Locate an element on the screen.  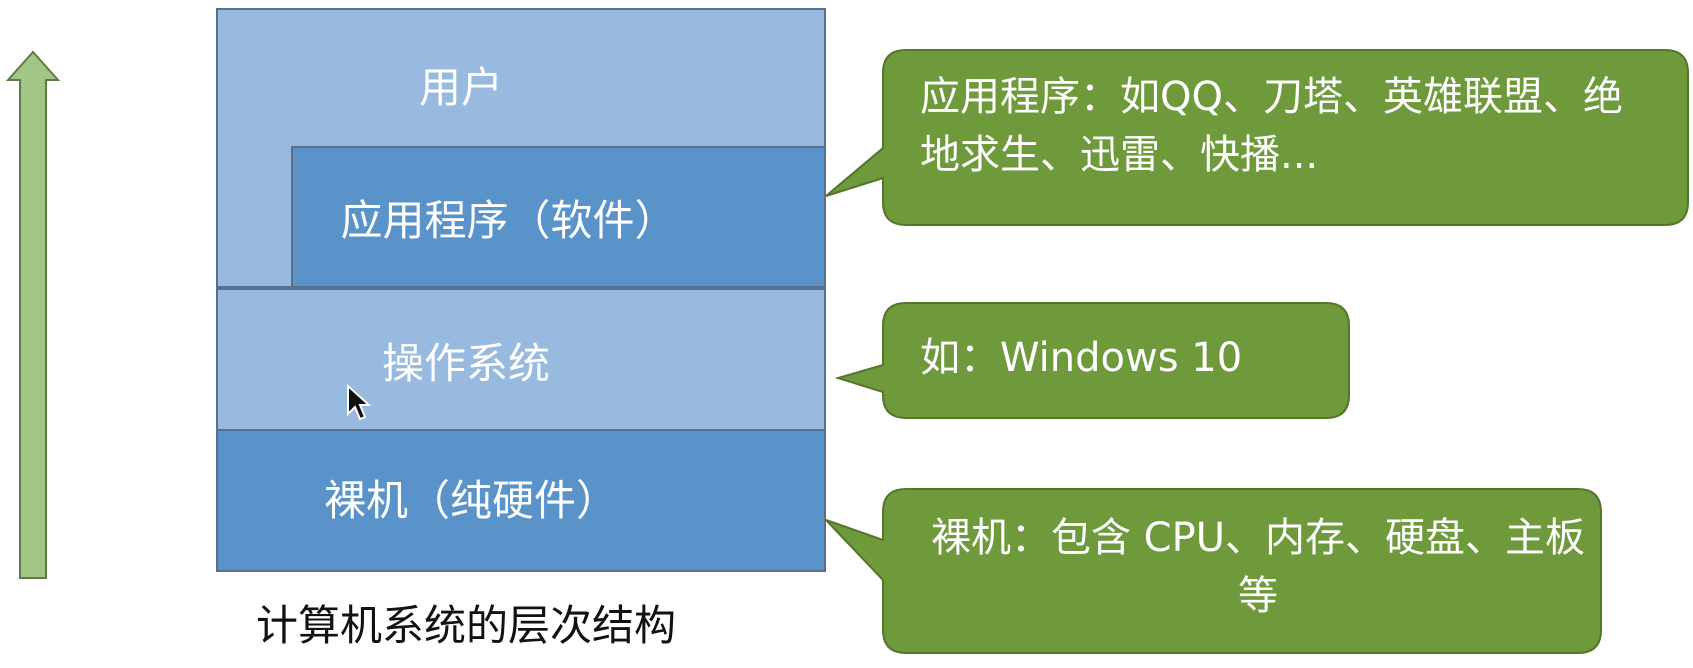
layer-hardware: 裸机（纯硬件） is located at coordinates (521, 500).